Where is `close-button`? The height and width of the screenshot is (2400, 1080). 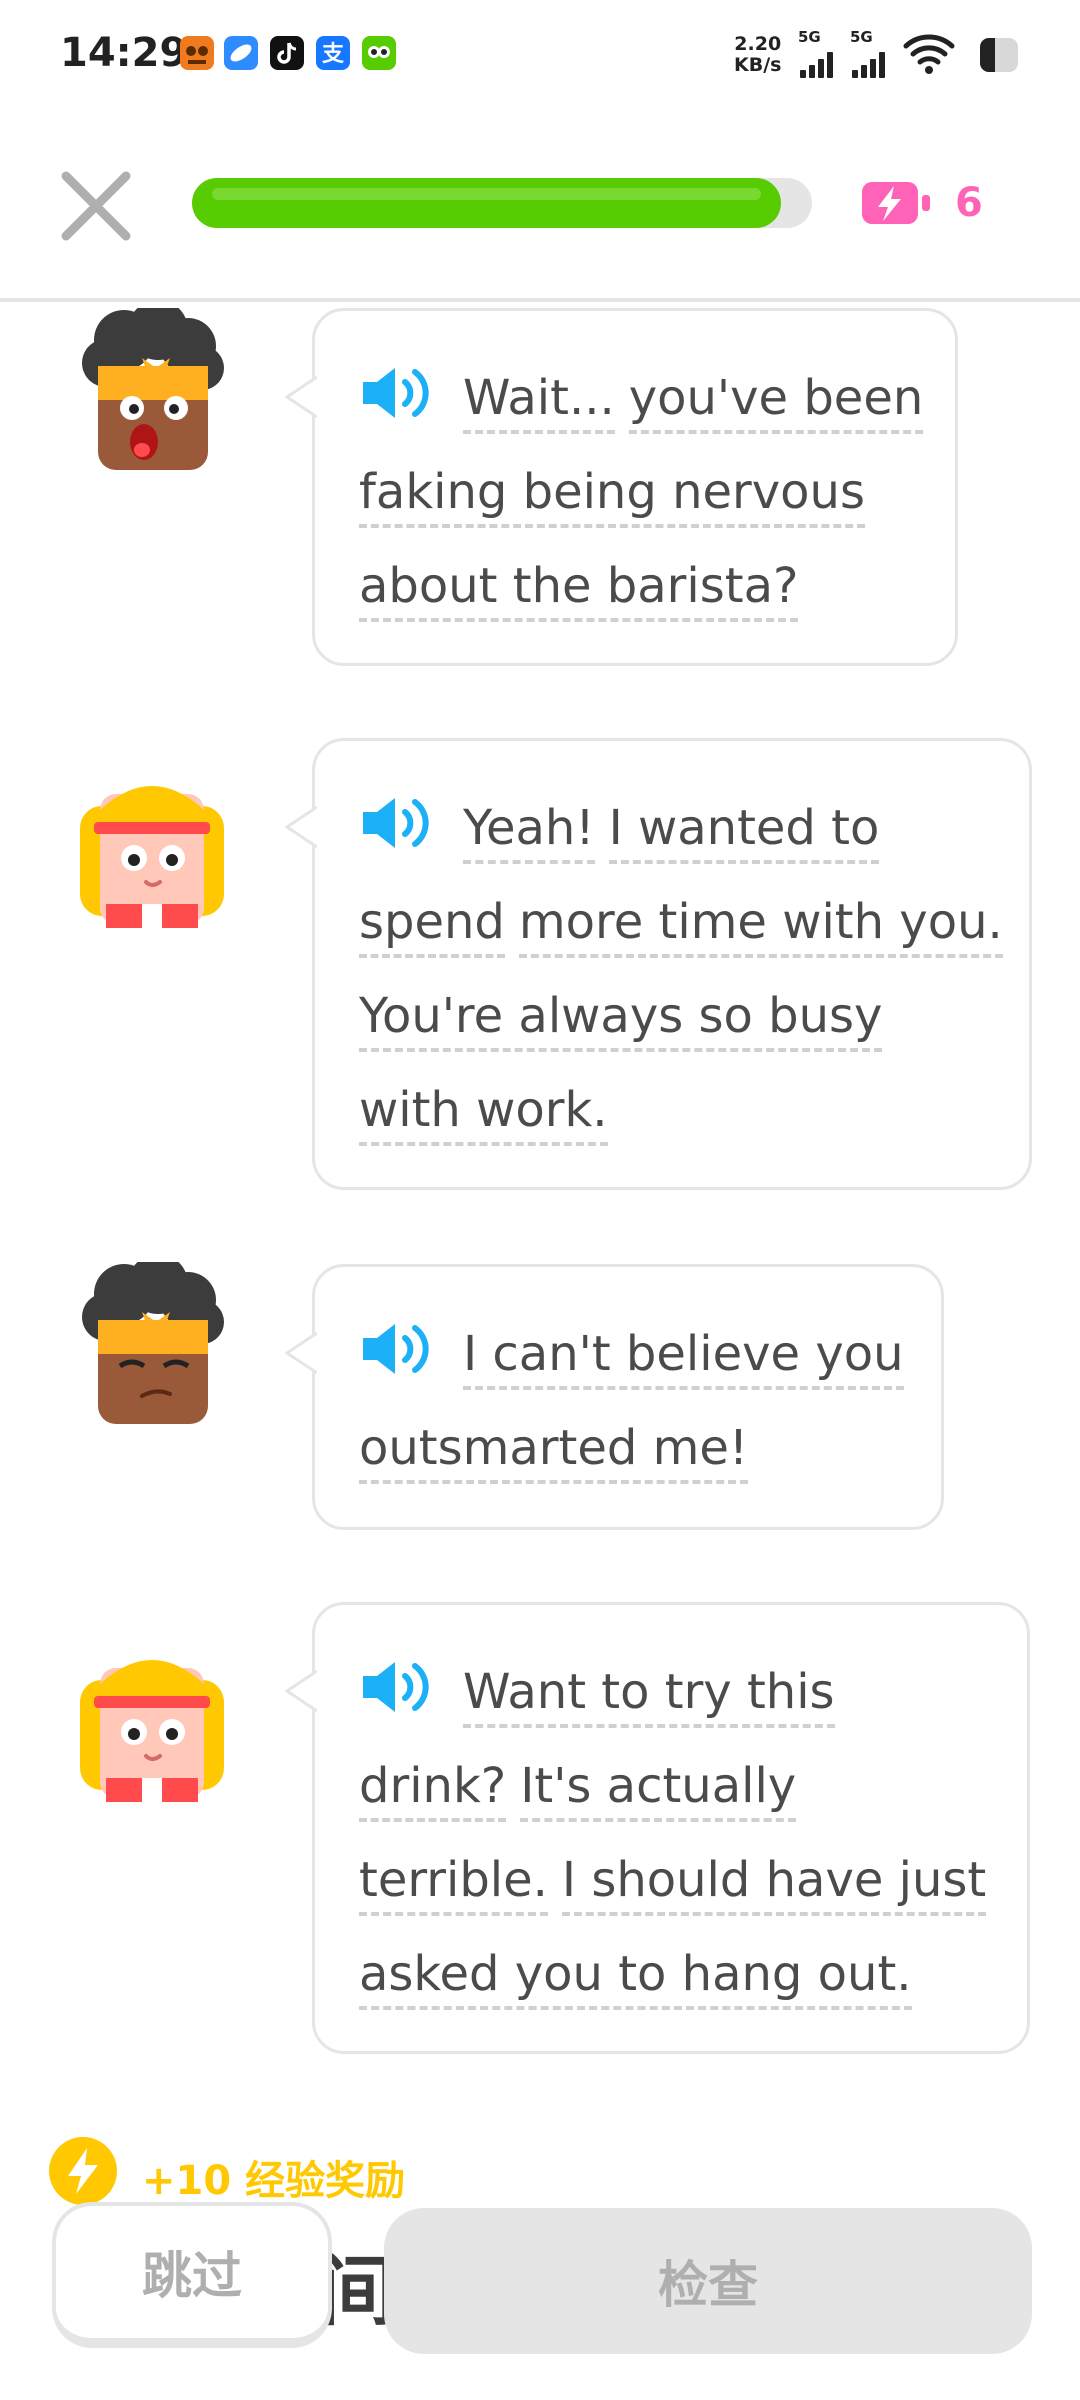
close-button is located at coordinates (96, 206).